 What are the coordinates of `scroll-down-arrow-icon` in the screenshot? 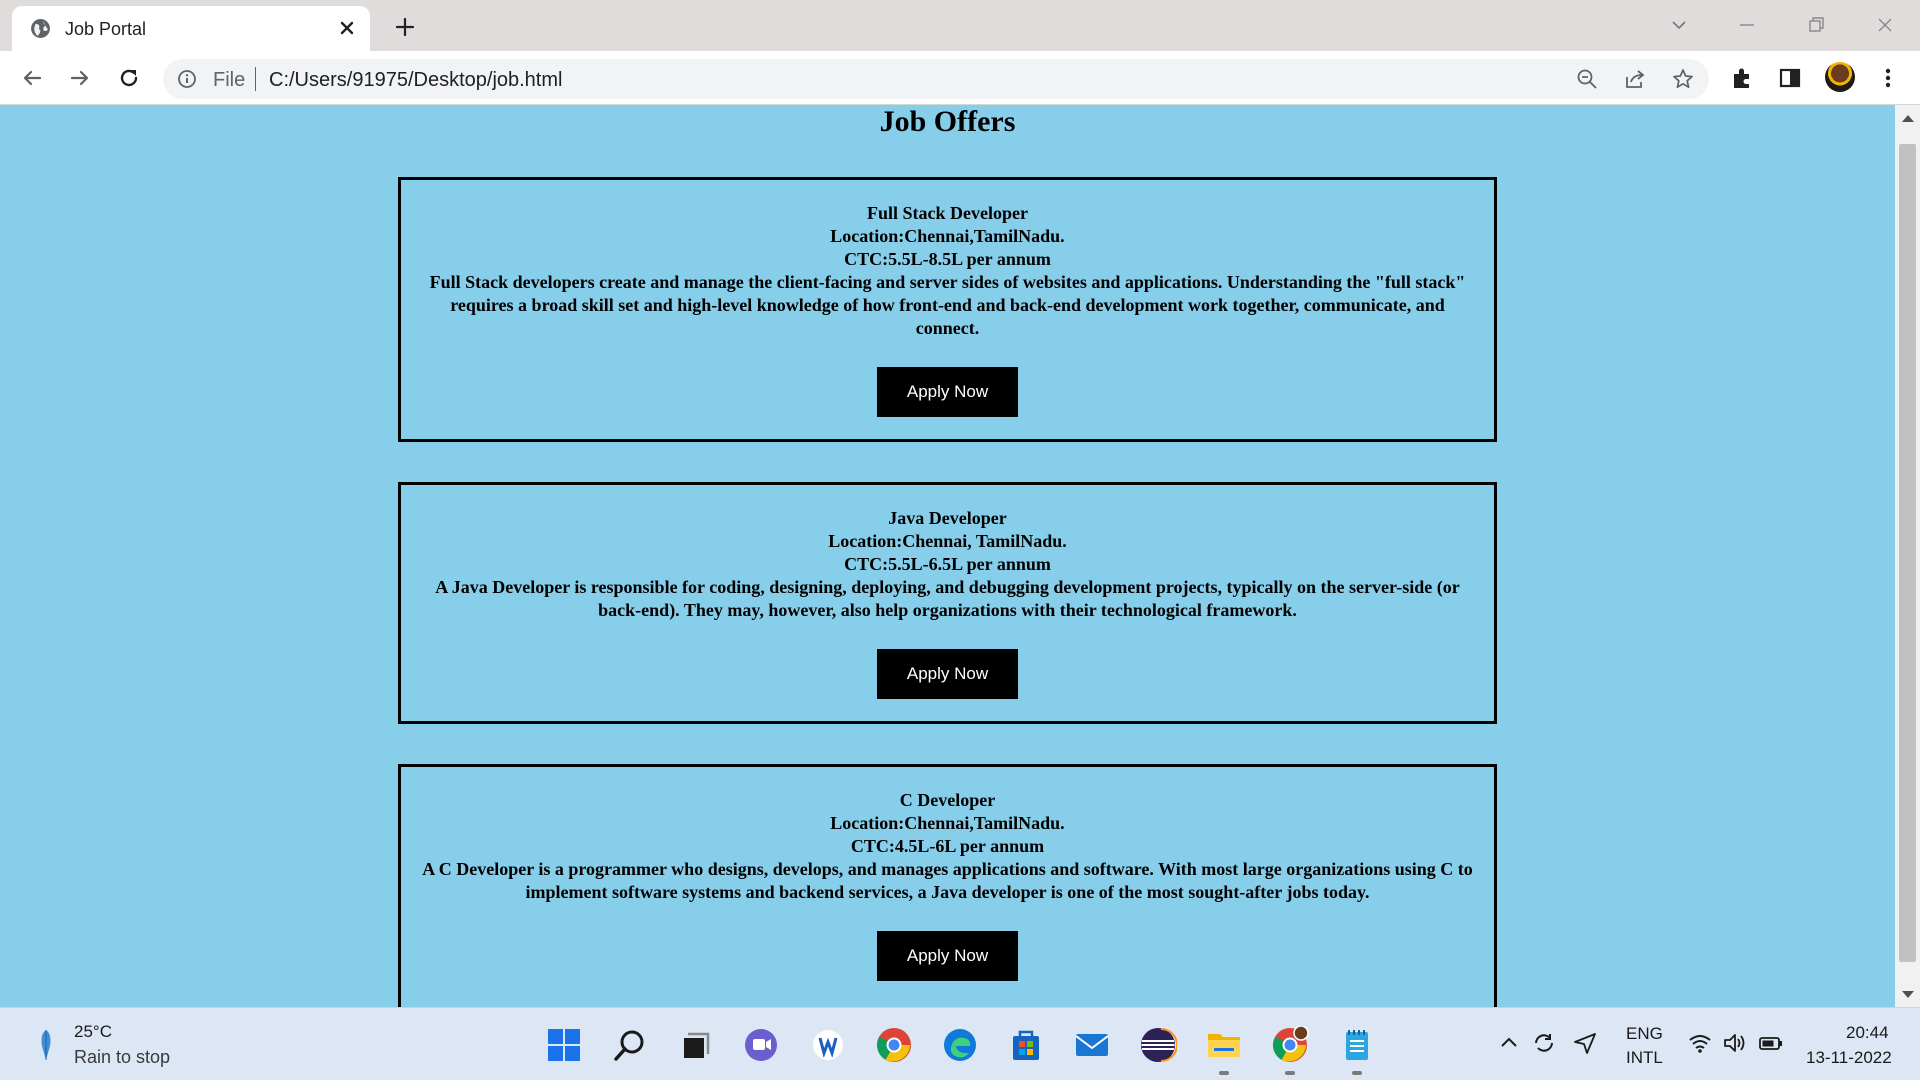 It's located at (1908, 994).